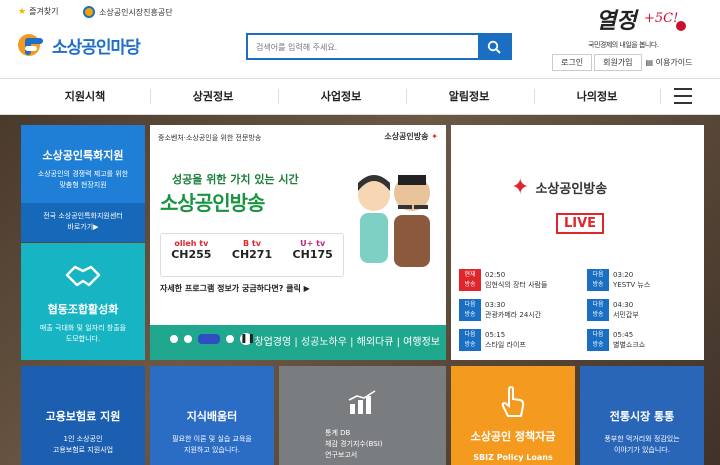 This screenshot has height=465, width=720. I want to click on tile-sublink: 전국 소상공인특화지원센터 바로가기▶, so click(83, 222).